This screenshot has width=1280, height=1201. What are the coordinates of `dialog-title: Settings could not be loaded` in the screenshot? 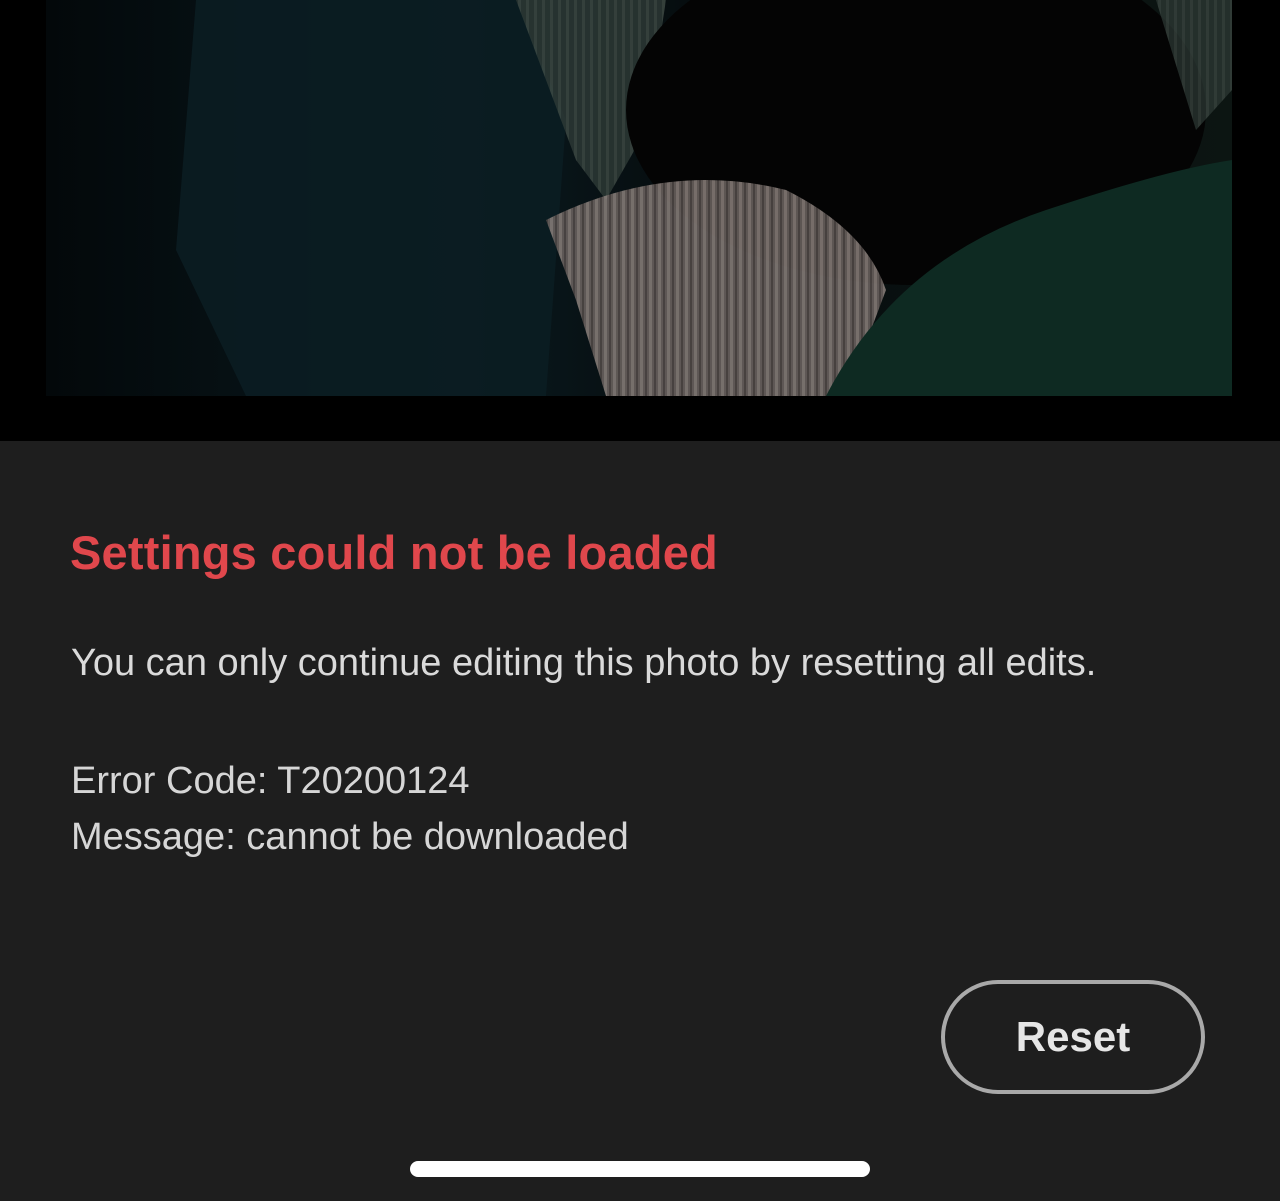 It's located at (394, 552).